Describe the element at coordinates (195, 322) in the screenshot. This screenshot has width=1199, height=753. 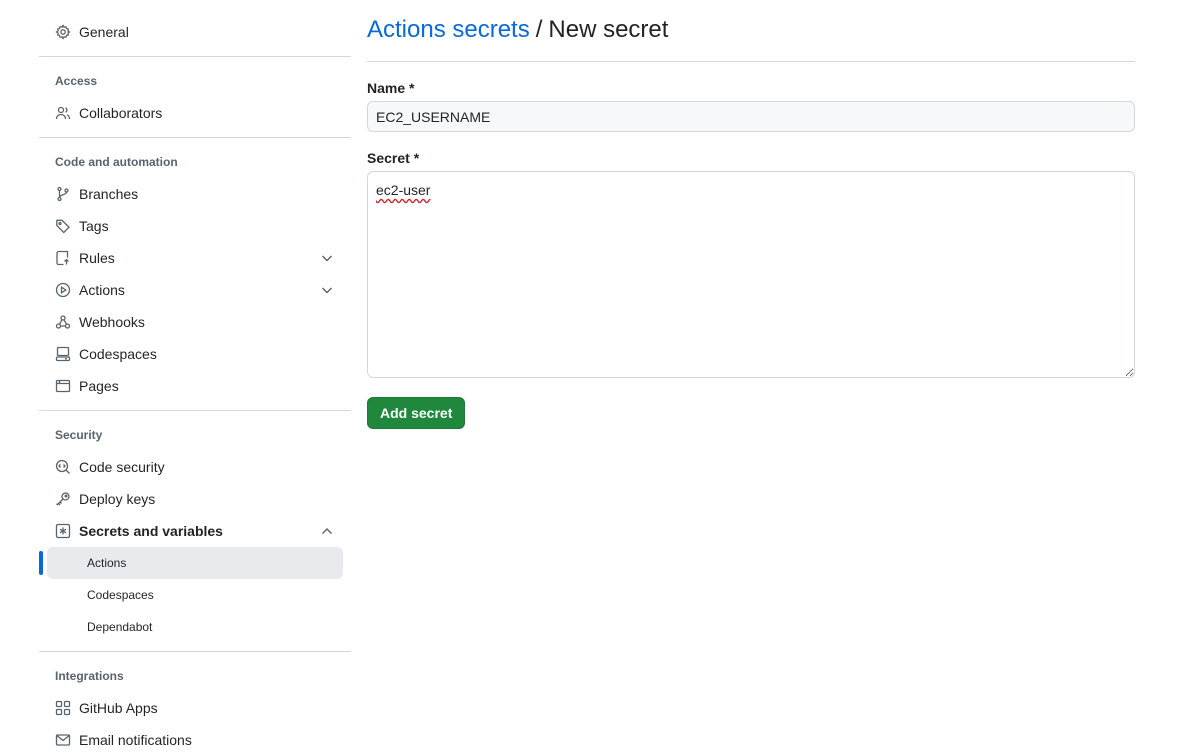
I see `sidebar-item-webhooks: Webhooks` at that location.